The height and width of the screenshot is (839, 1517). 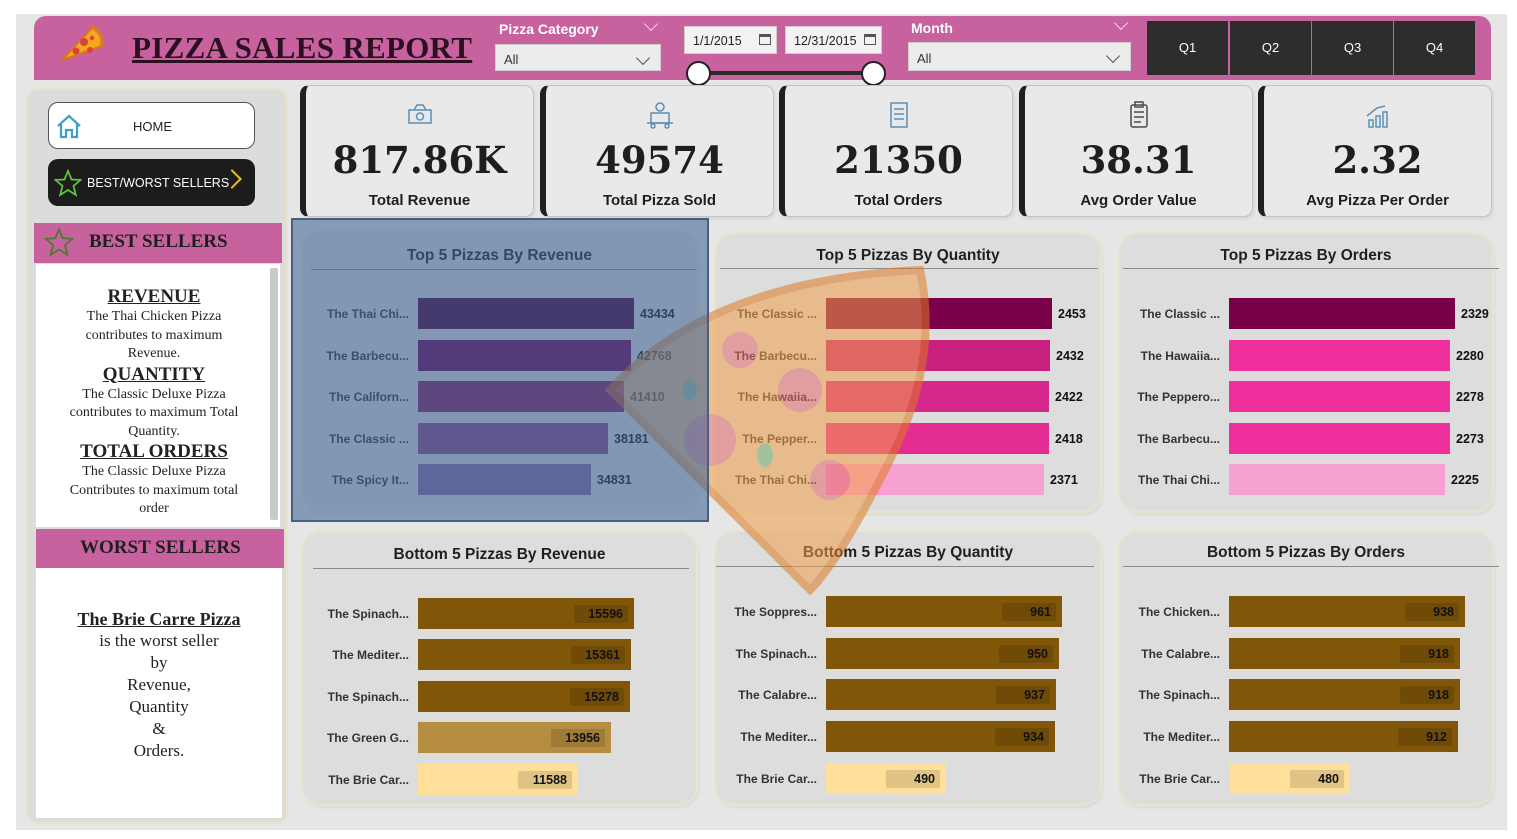 What do you see at coordinates (1136, 151) in the screenshot?
I see `kpi-card-avg-order-value: 38.31 Avg Order Value` at bounding box center [1136, 151].